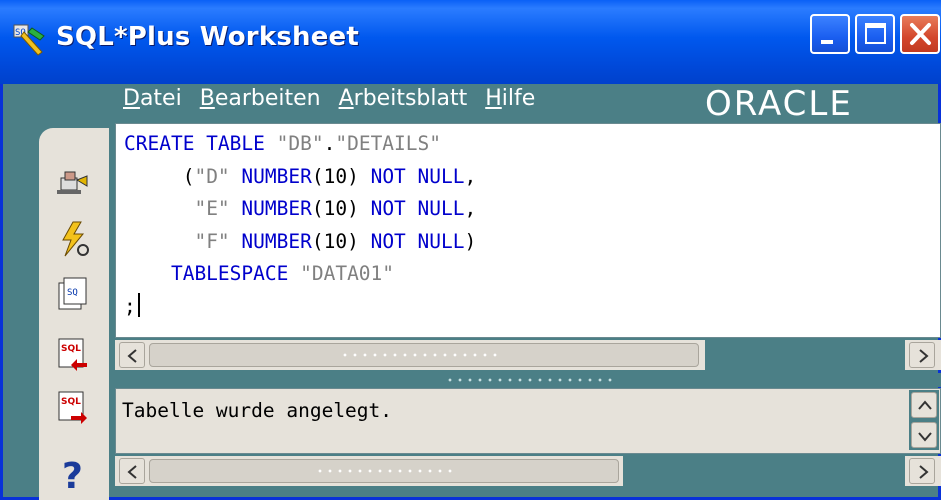 This screenshot has height=500, width=941. Describe the element at coordinates (528, 421) in the screenshot. I see `output-panel: Tabelle wurde angelegt.` at that location.